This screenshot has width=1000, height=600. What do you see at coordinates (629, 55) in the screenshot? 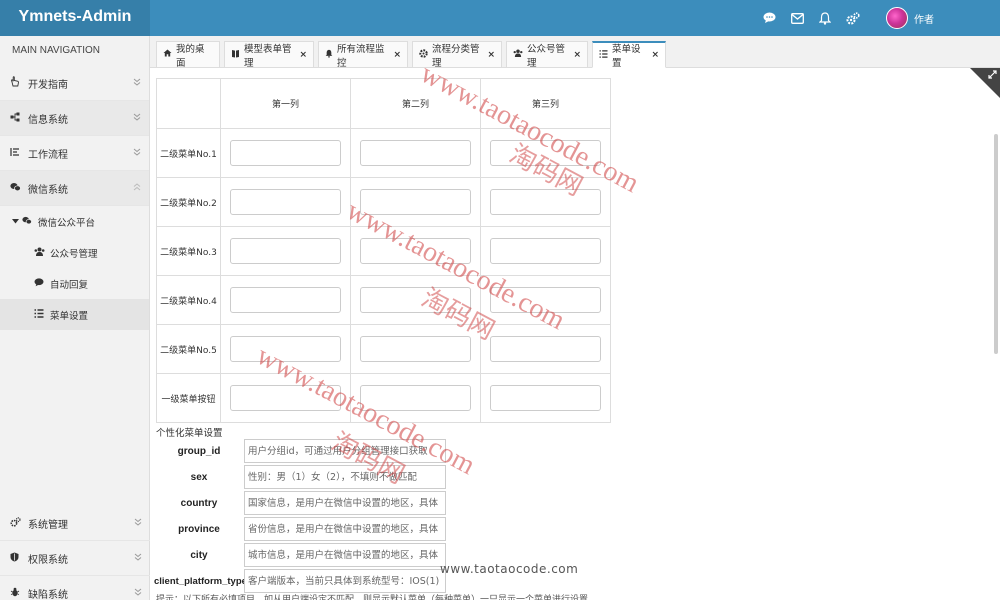
I see `tab-menu-settings: 菜单设置 ×` at bounding box center [629, 55].